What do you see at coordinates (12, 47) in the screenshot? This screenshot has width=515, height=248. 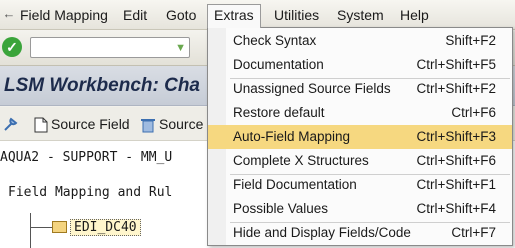 I see `enter-check-icon: ✓` at bounding box center [12, 47].